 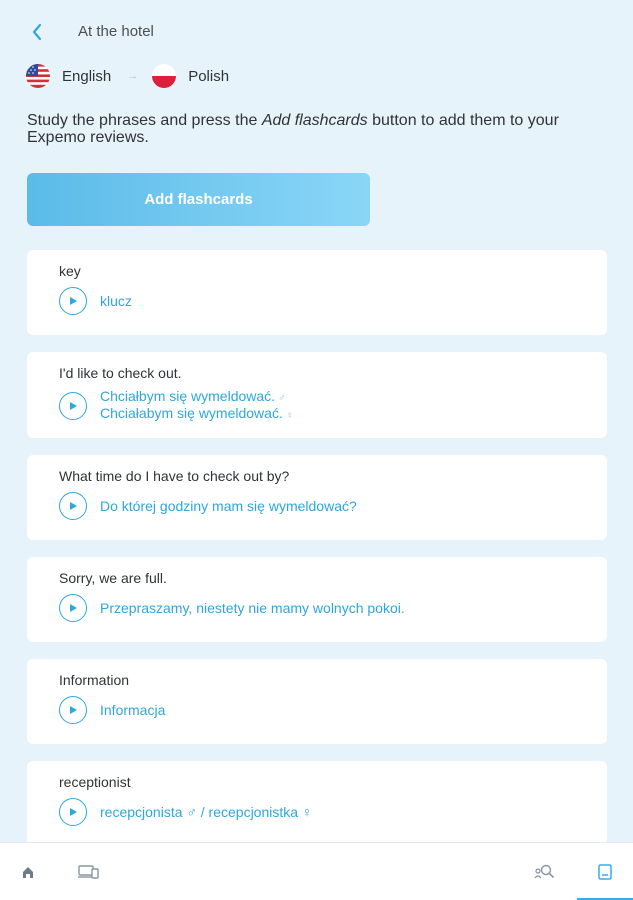 I want to click on header: At the hotel, so click(x=316, y=32).